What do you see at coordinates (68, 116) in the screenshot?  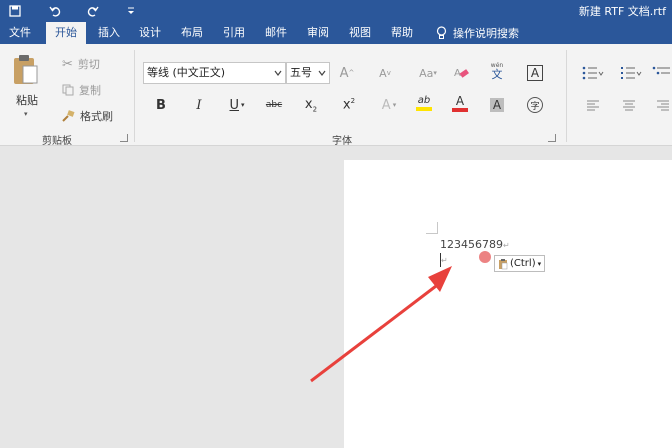 I see `brush-icon` at bounding box center [68, 116].